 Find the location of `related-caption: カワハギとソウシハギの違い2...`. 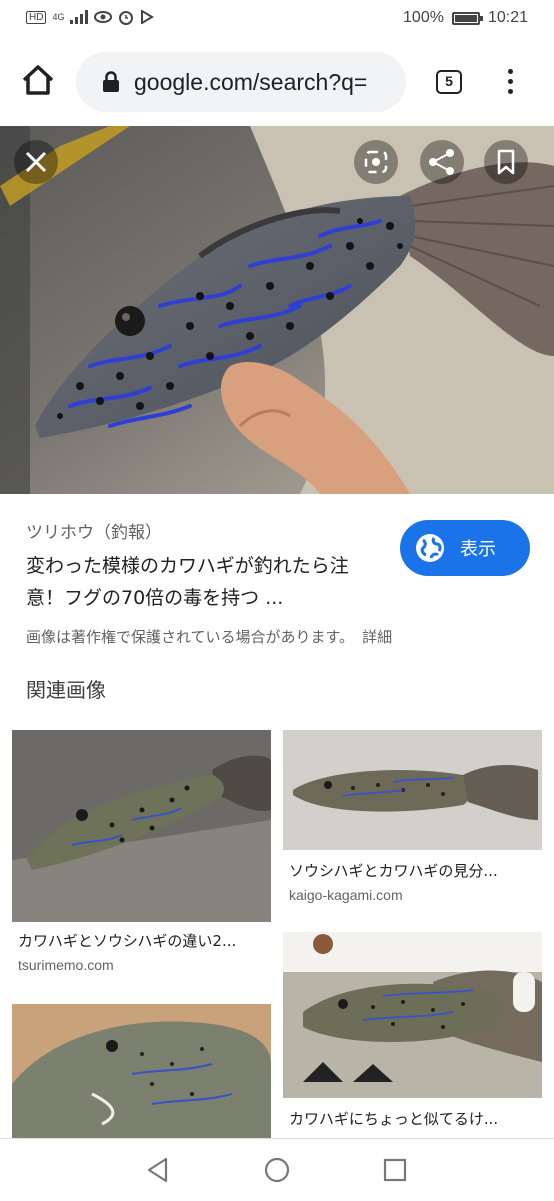

related-caption: カワハギとソウシハギの違い2... is located at coordinates (127, 941).